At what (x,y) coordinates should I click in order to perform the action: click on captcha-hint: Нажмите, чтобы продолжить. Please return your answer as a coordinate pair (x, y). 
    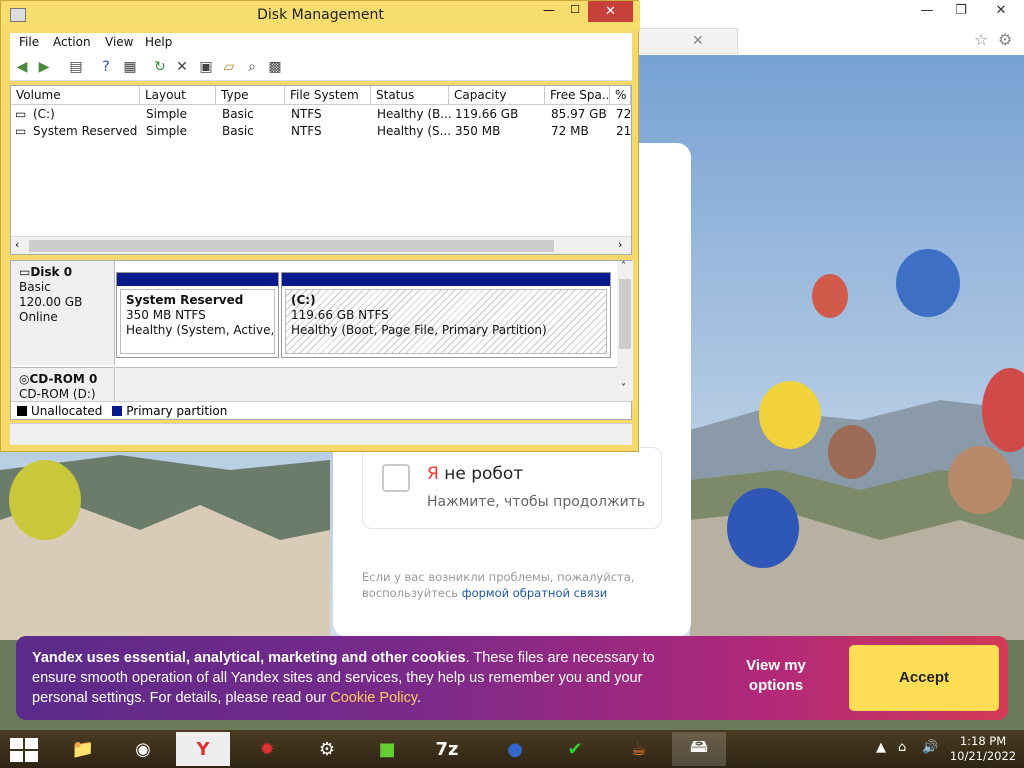
    Looking at the image, I should click on (536, 502).